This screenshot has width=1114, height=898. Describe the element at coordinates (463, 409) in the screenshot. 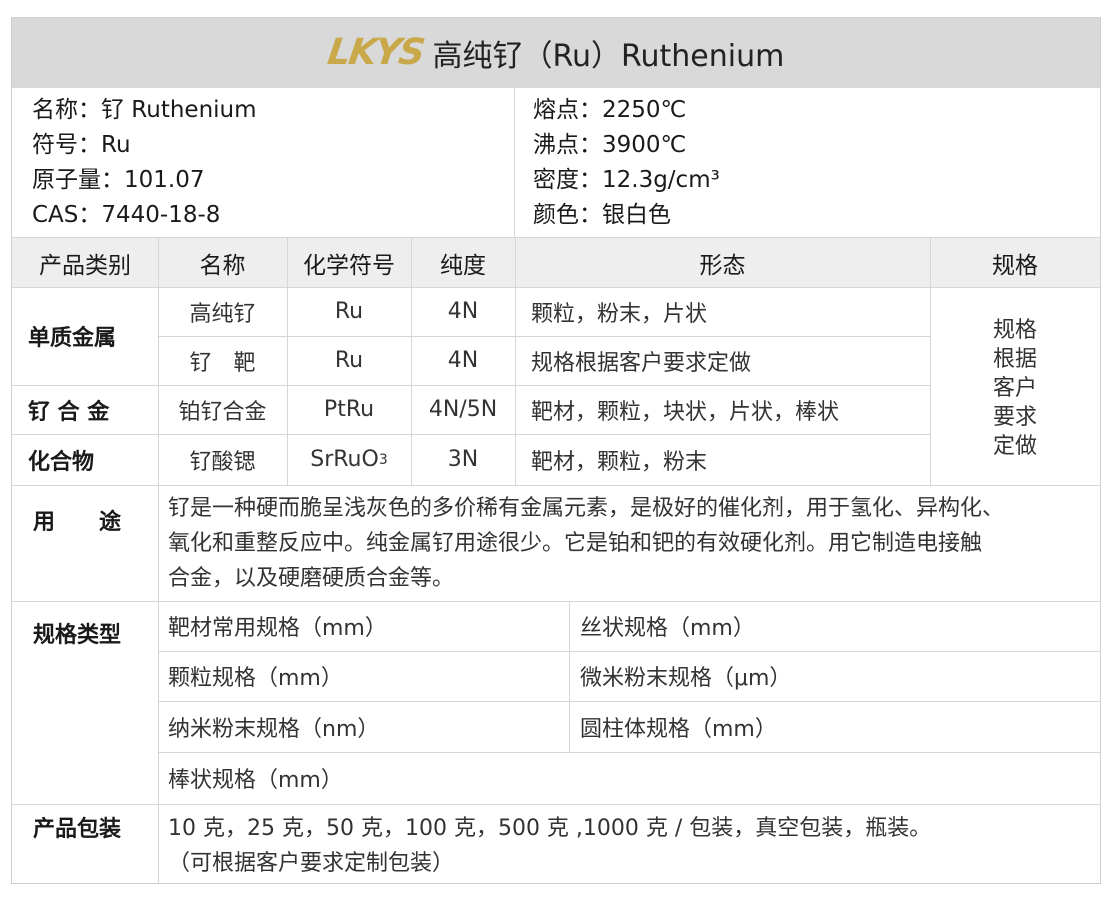

I see `table-row-3-purity: 4N/5N` at that location.